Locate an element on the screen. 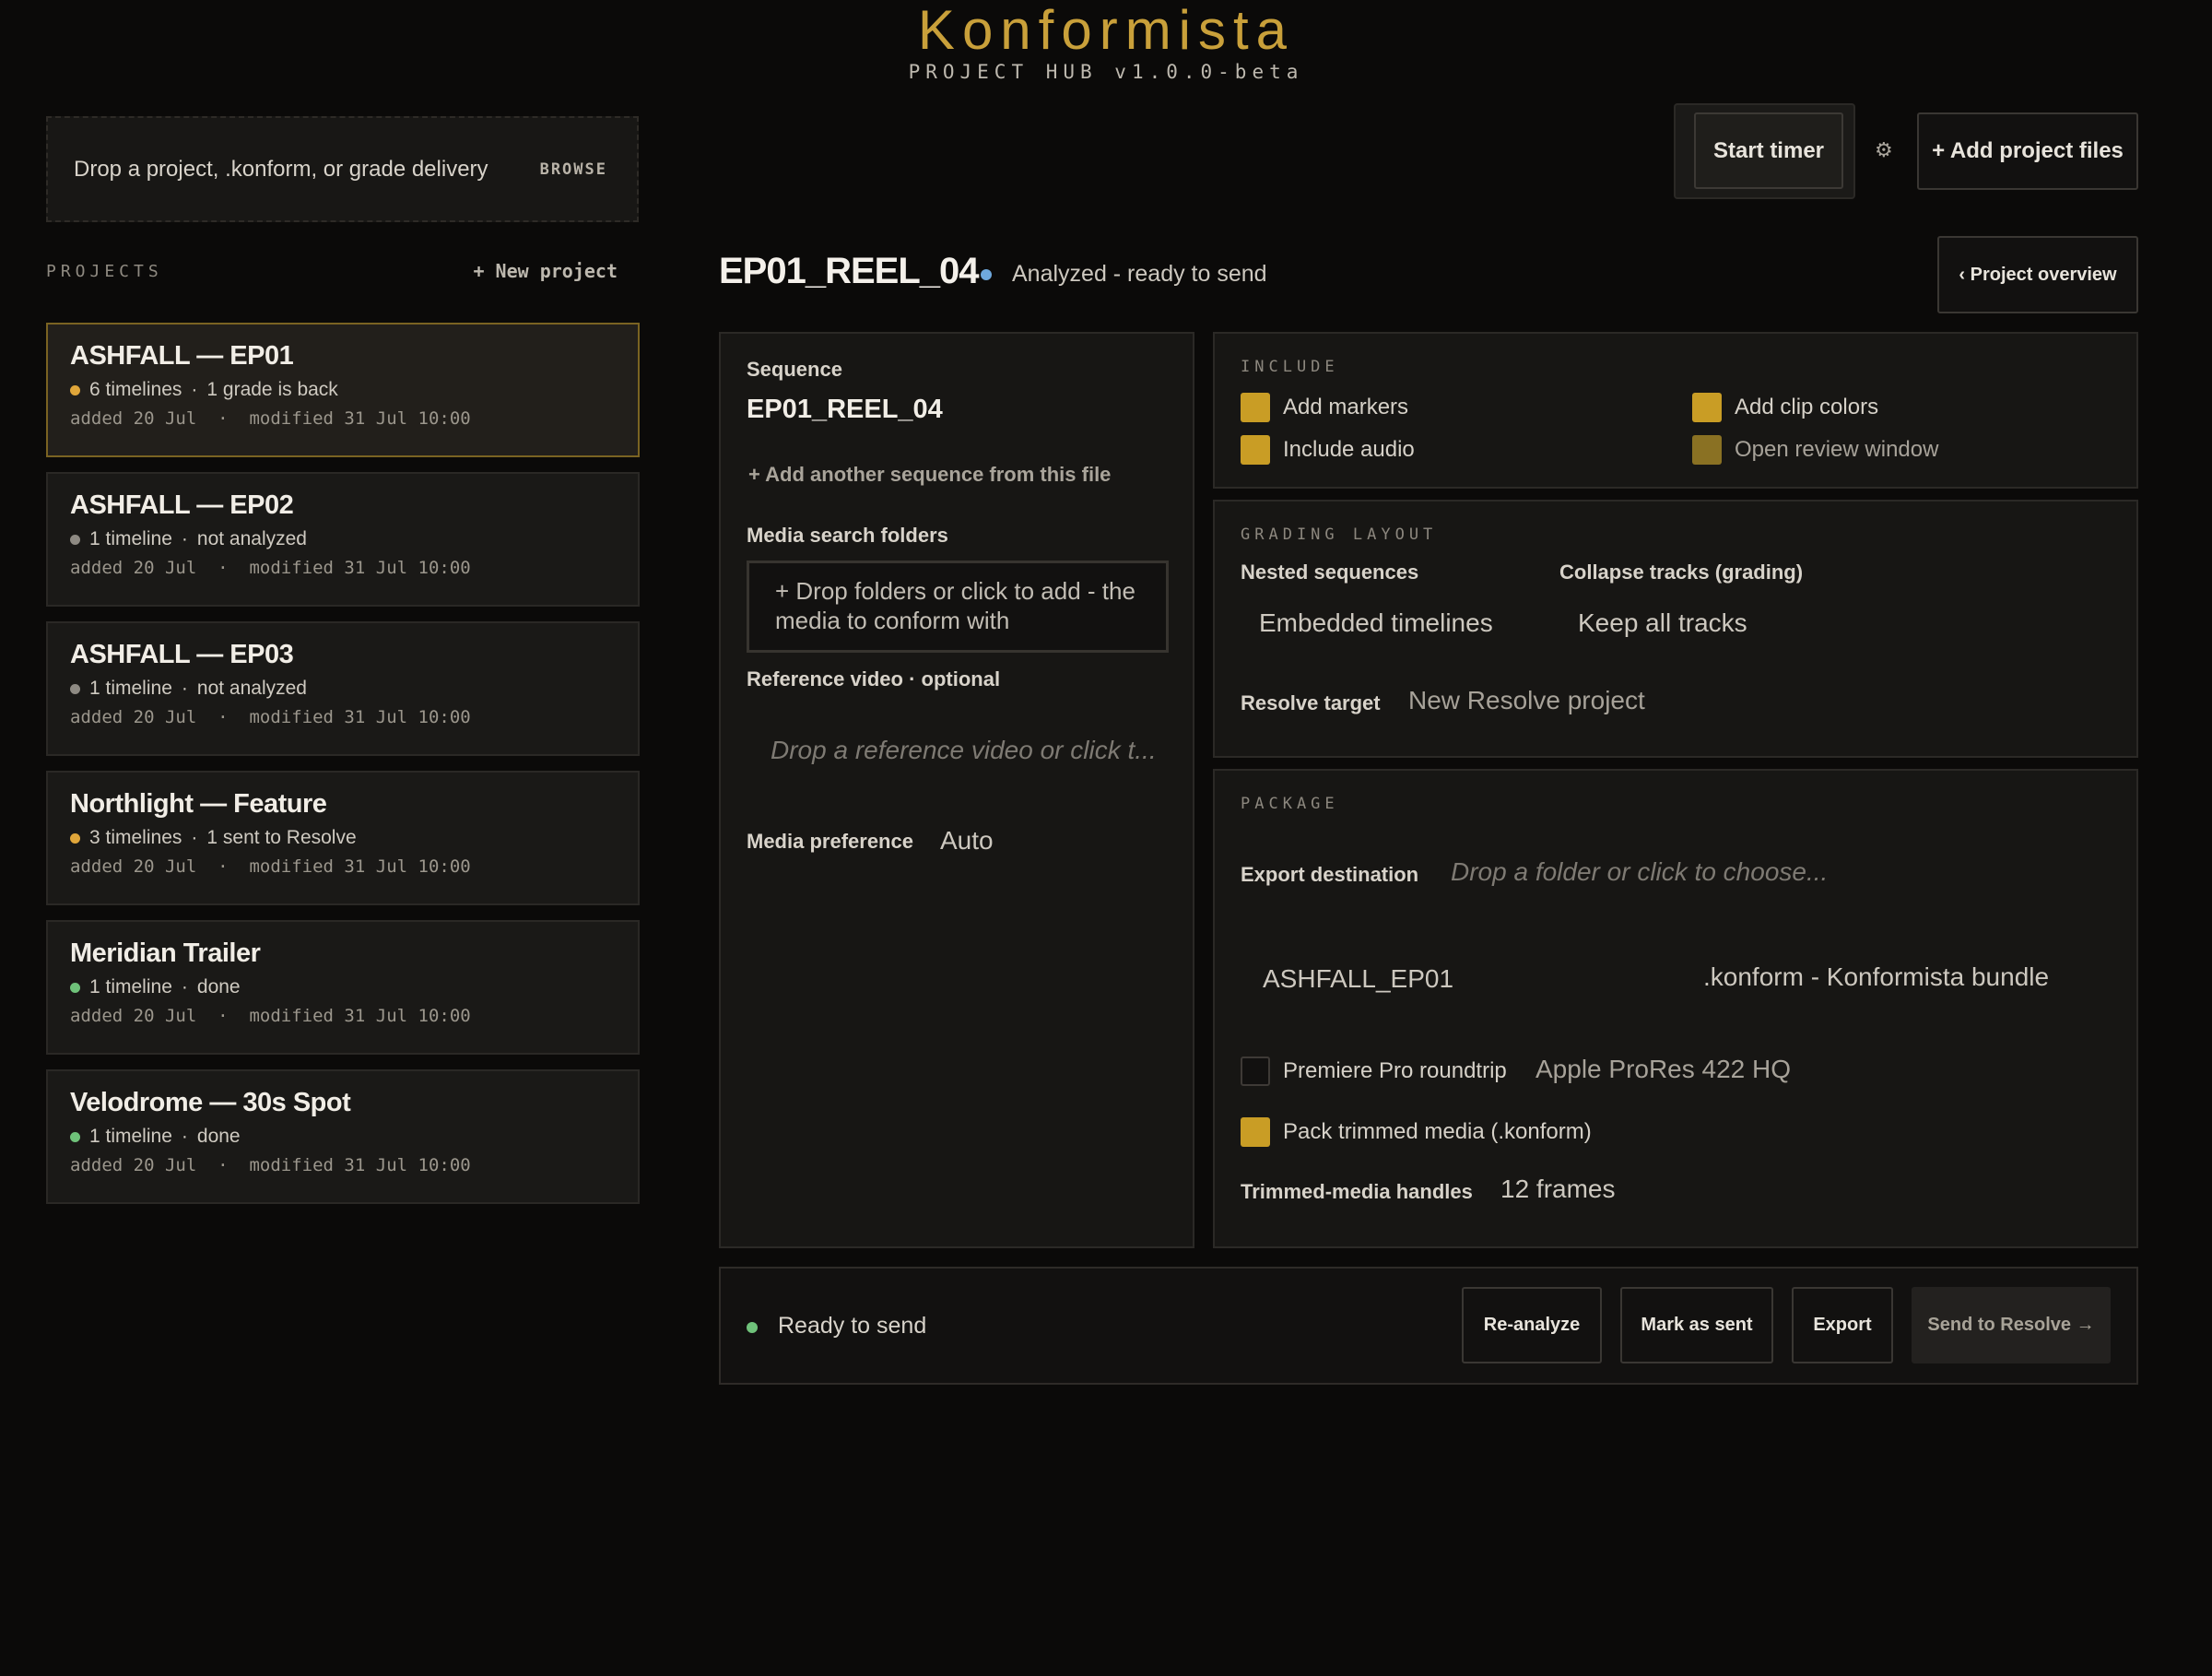 This screenshot has height=1676, width=2212. footer-status: Ready to send is located at coordinates (852, 1326).